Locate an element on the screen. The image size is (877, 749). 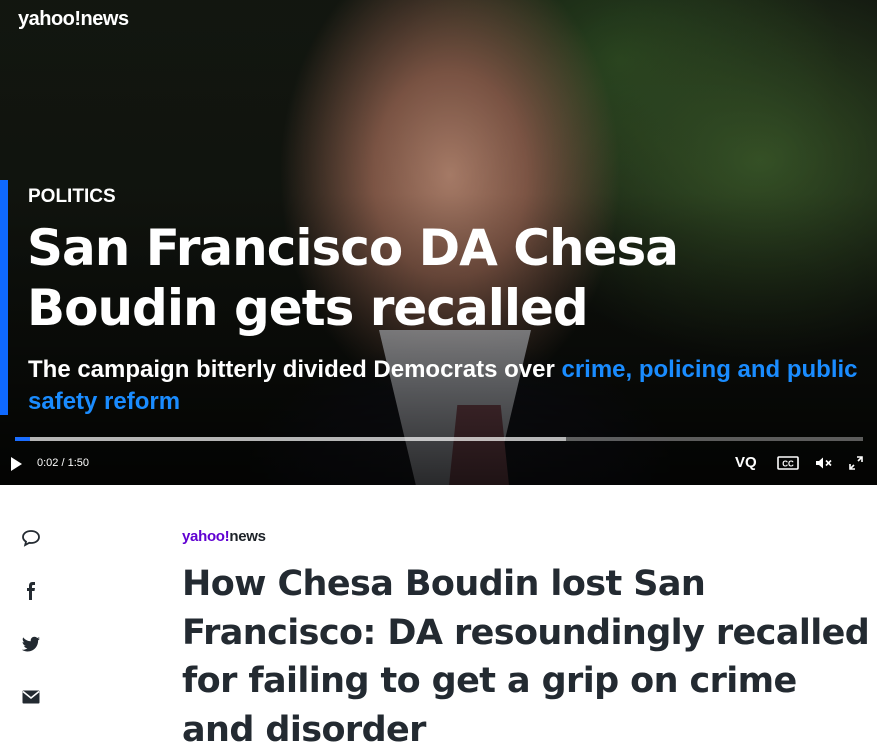
source-logo-yahoo: yahoo! is located at coordinates (206, 536).